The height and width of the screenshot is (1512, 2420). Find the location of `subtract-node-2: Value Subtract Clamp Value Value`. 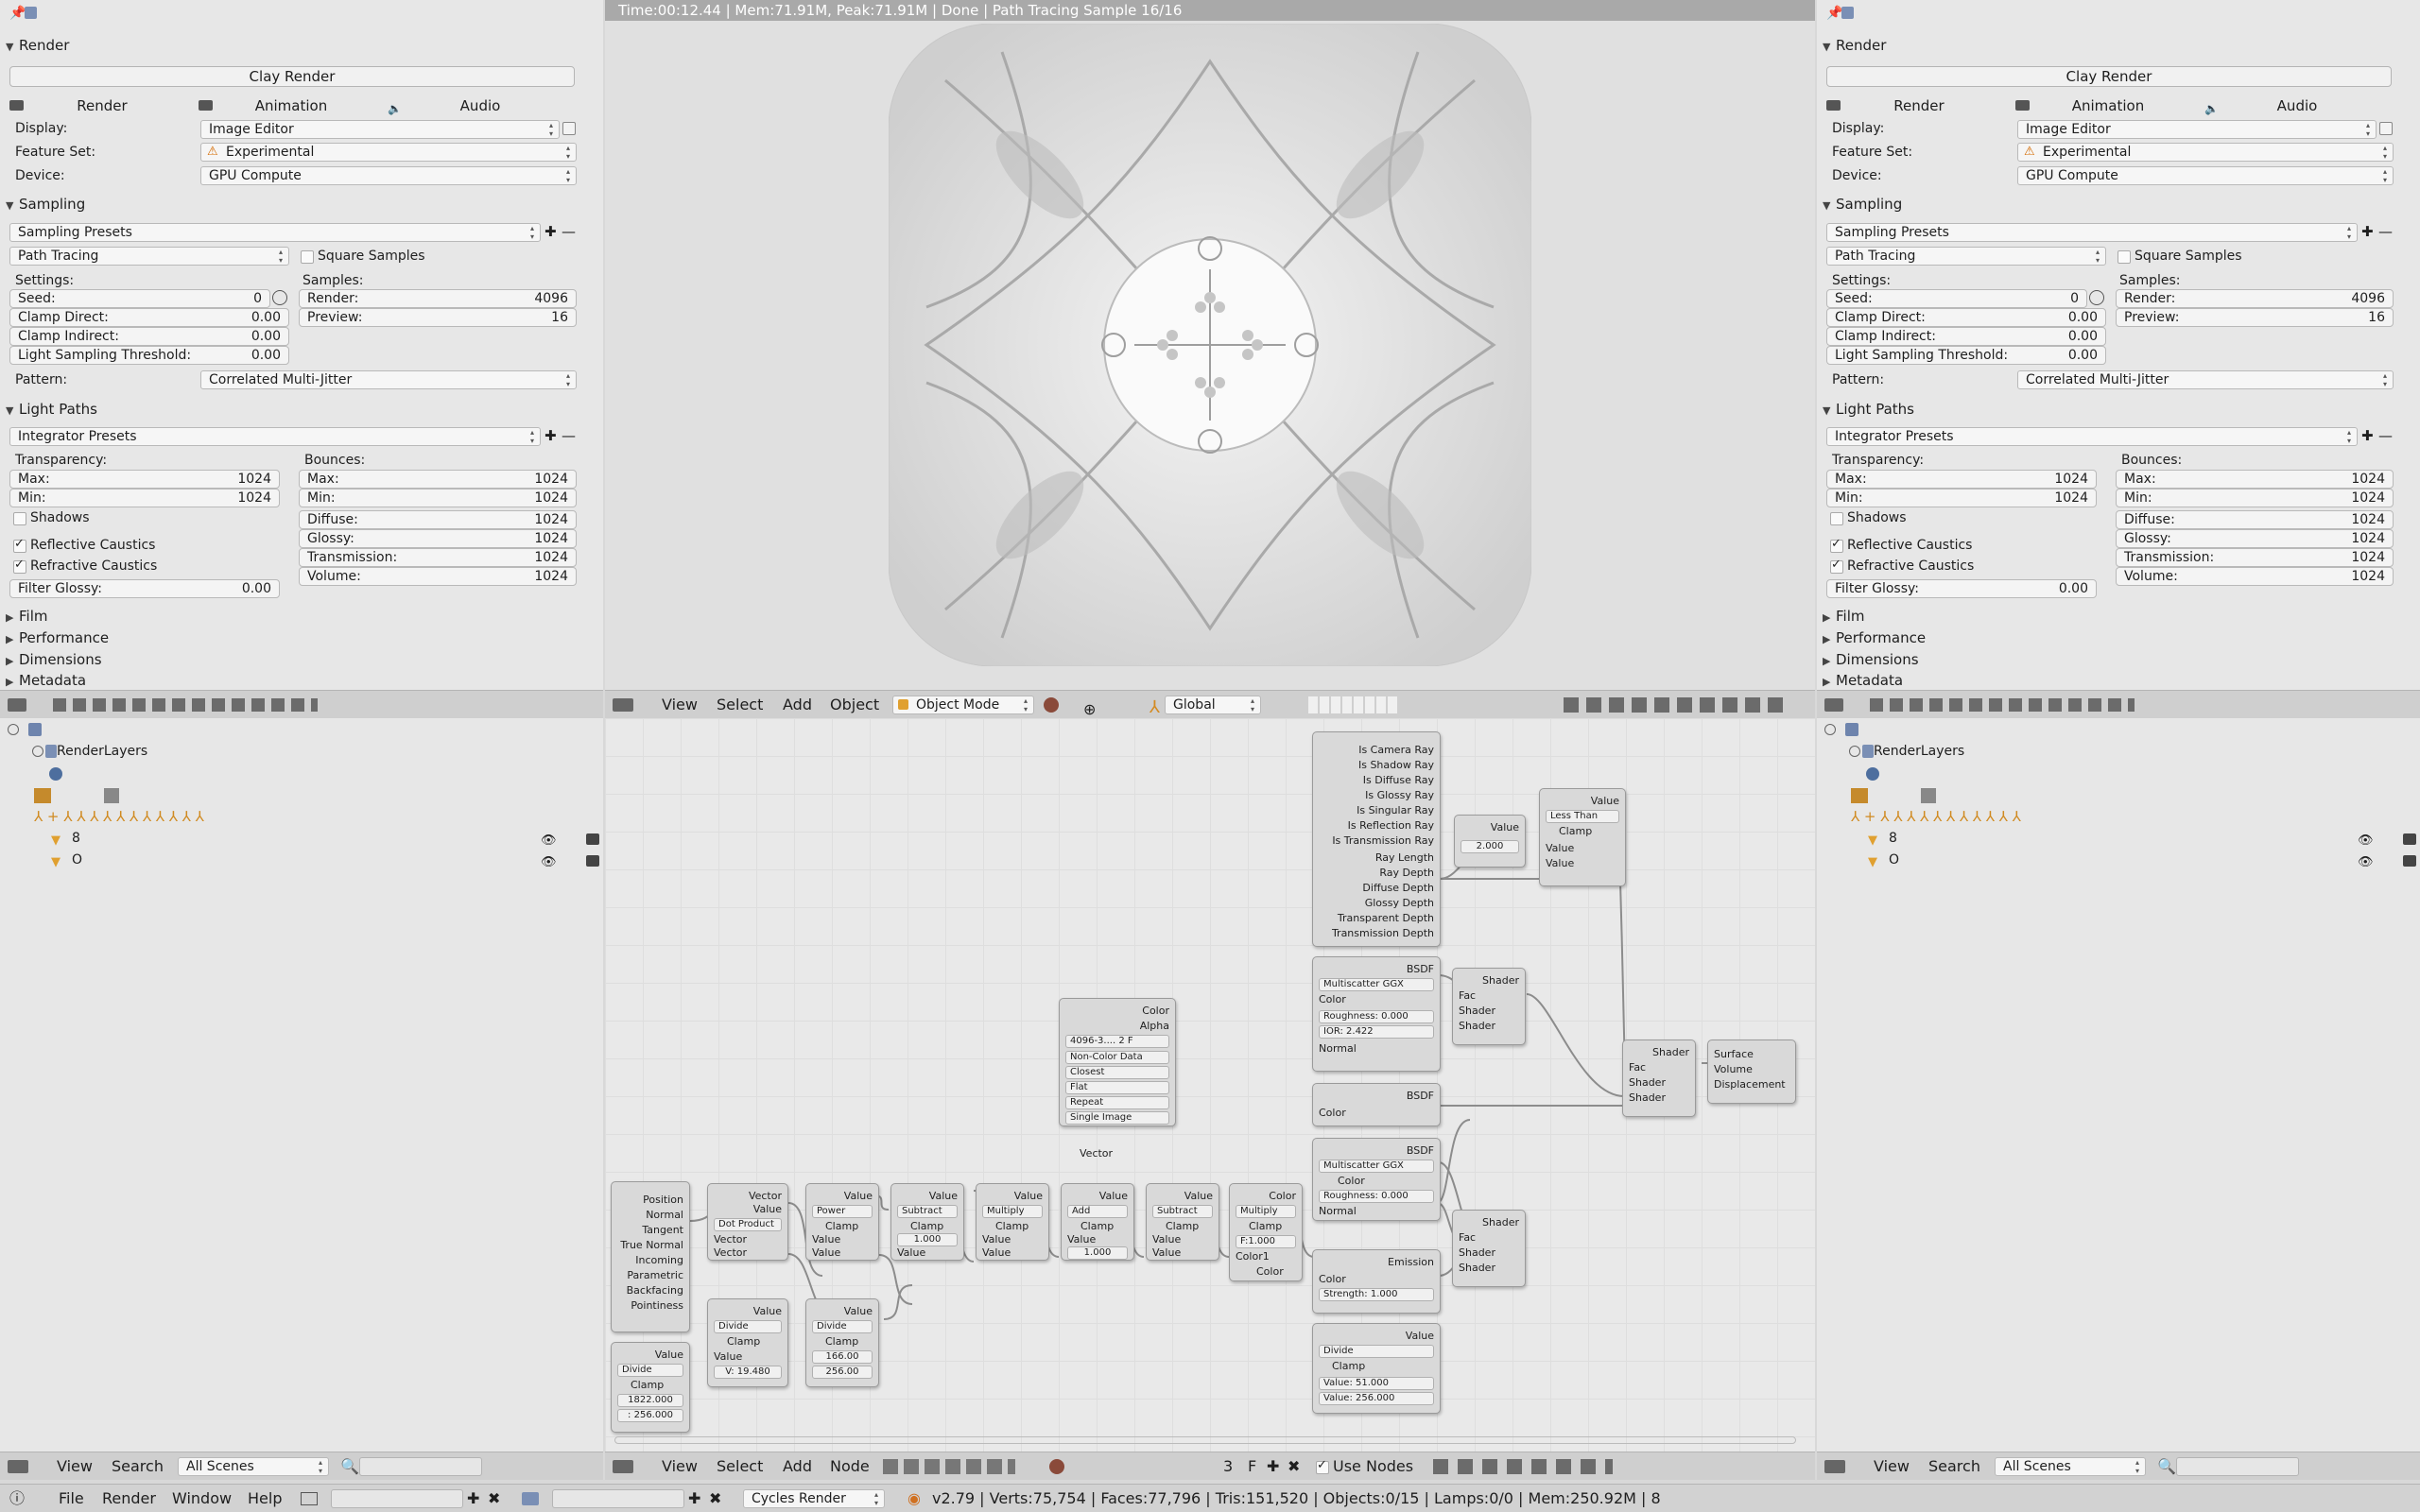

subtract-node-2: Value Subtract Clamp Value Value is located at coordinates (1182, 1222).